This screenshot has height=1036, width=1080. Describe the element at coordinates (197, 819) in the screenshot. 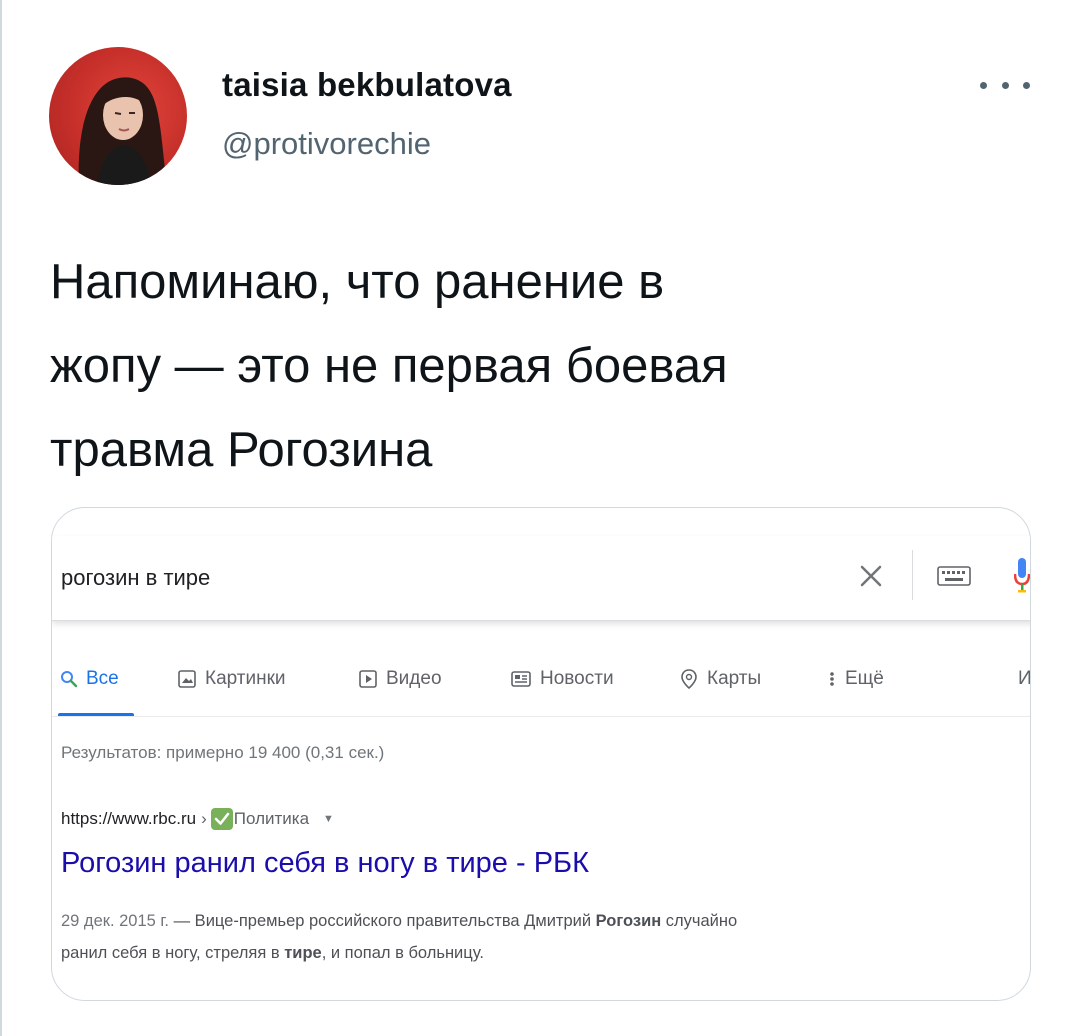

I see `result-url: https://www.rbc.ru › Политика ▼` at that location.